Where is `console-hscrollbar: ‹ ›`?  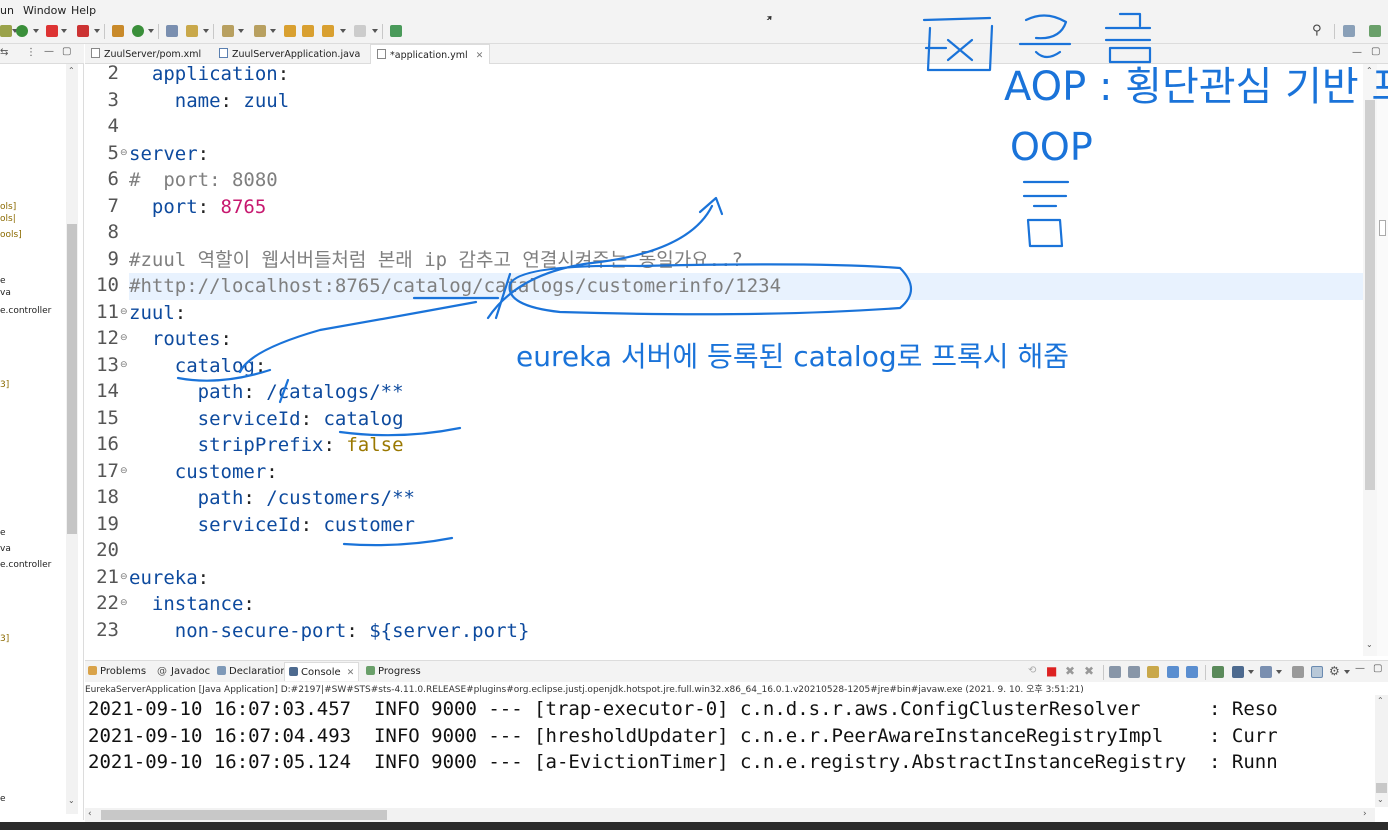
console-hscrollbar: ‹ › is located at coordinates (730, 815).